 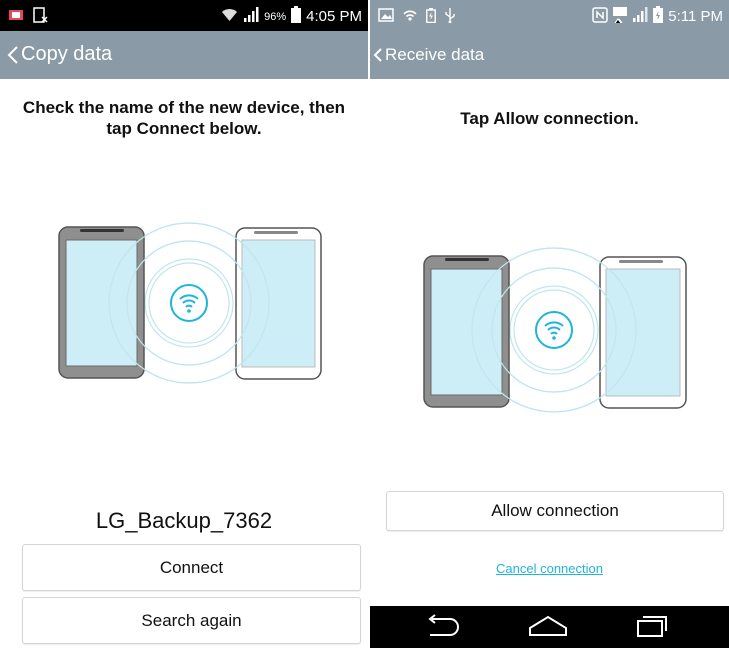 I want to click on cancel-connection-link: Cancel connection, so click(x=549, y=568).